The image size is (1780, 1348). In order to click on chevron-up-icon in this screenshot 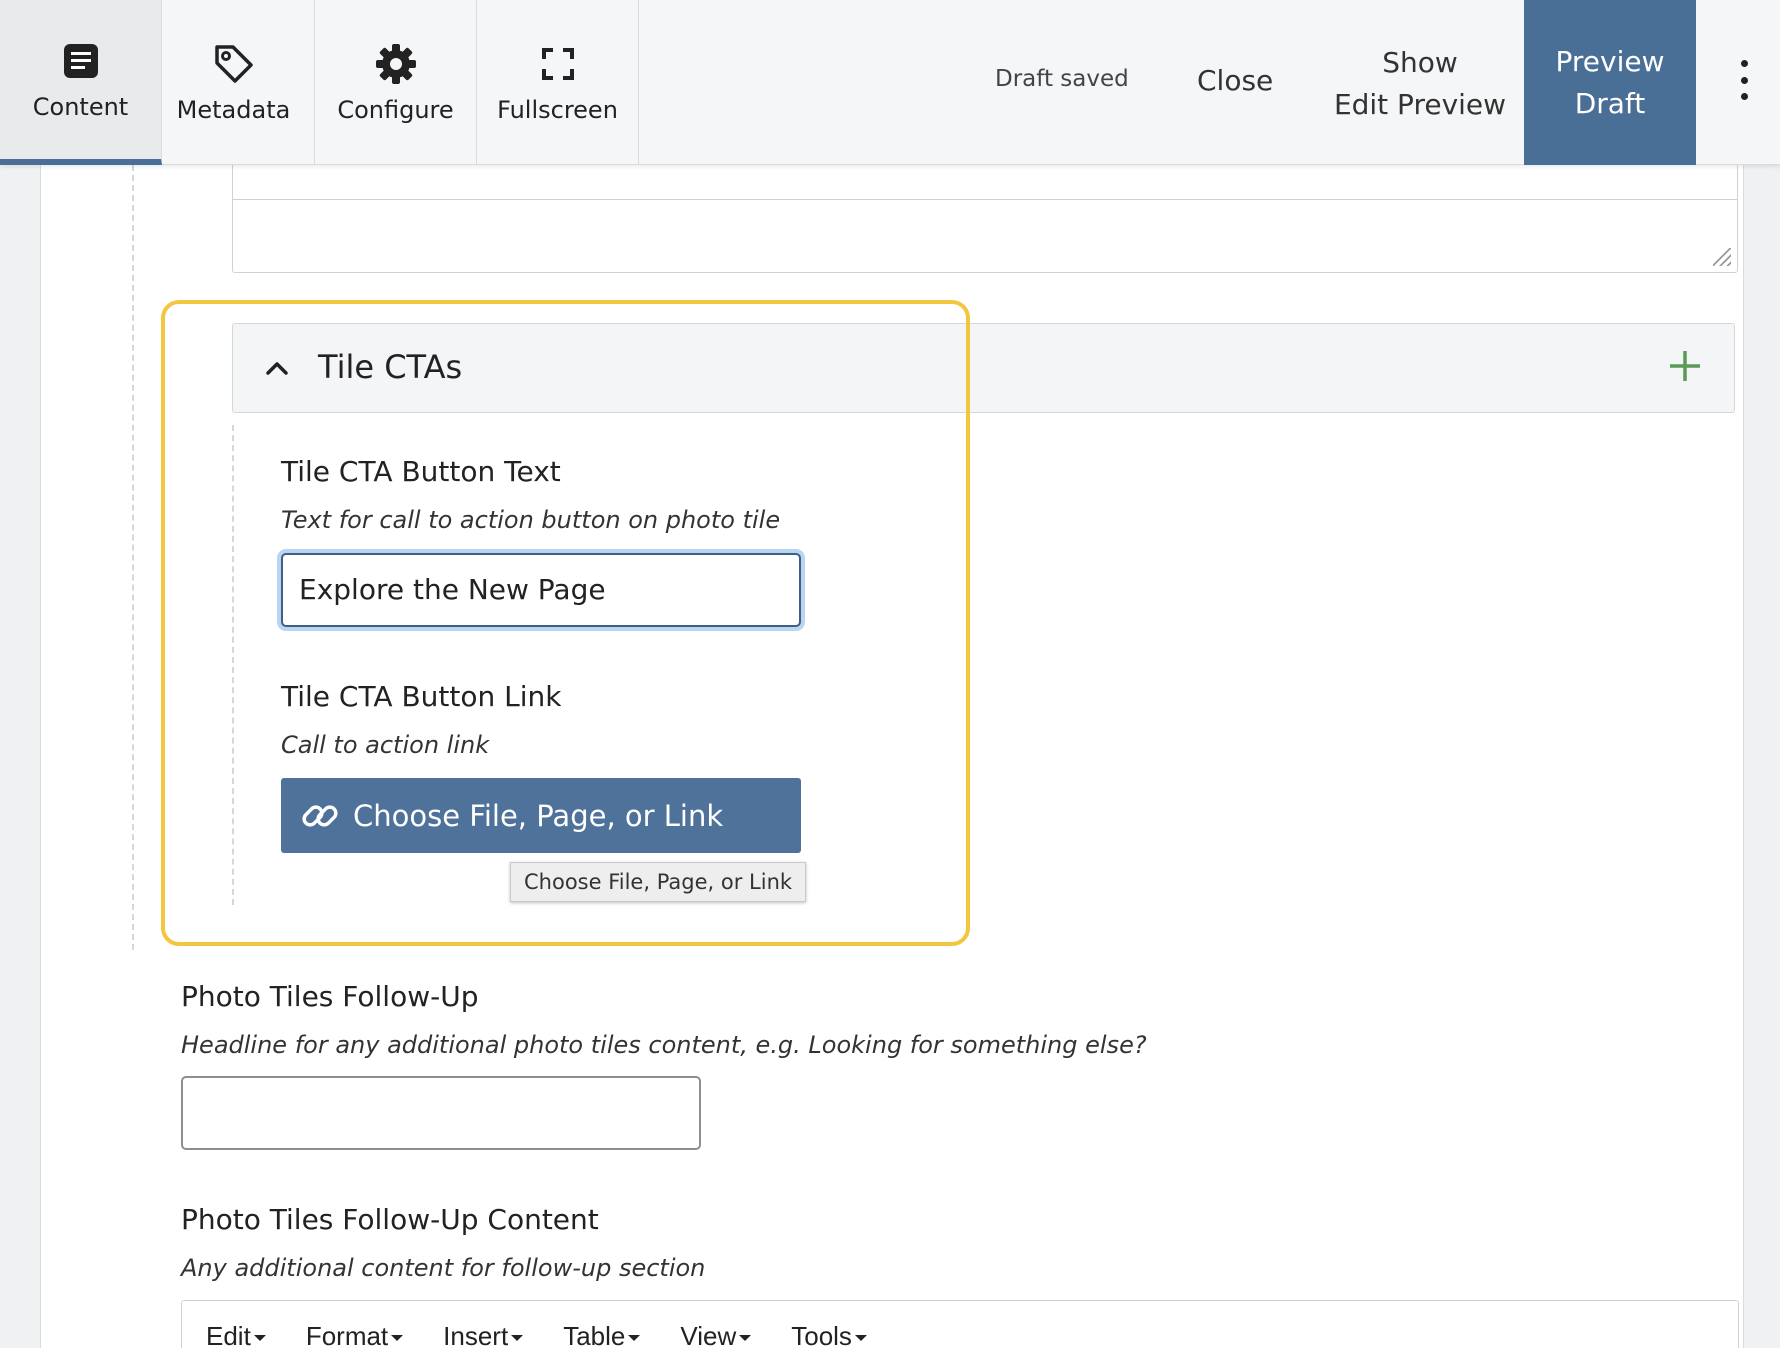, I will do `click(277, 368)`.